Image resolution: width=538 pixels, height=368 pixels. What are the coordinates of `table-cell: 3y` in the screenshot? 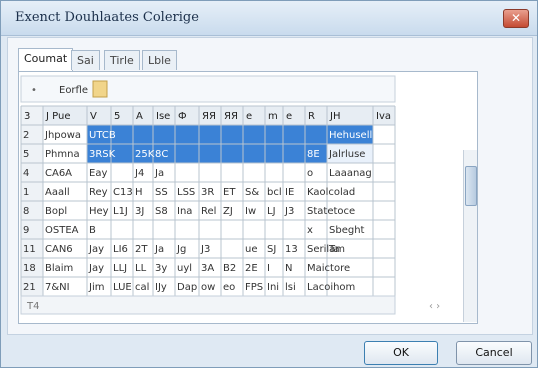 It's located at (161, 268).